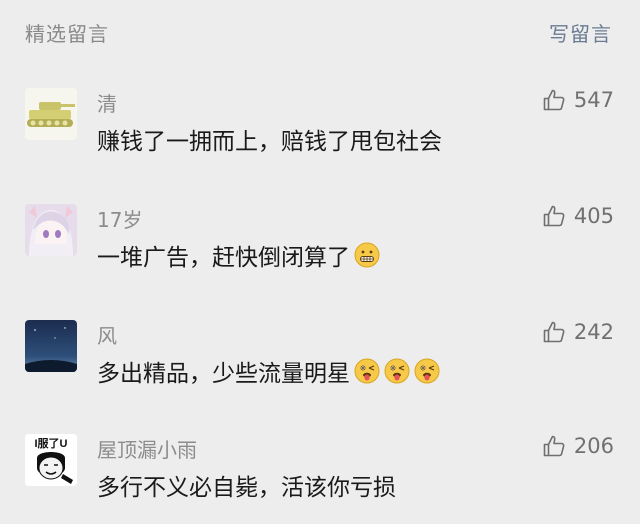 The width and height of the screenshot is (640, 524). Describe the element at coordinates (147, 450) in the screenshot. I see `comment-nickname: 屋顶漏小雨` at that location.